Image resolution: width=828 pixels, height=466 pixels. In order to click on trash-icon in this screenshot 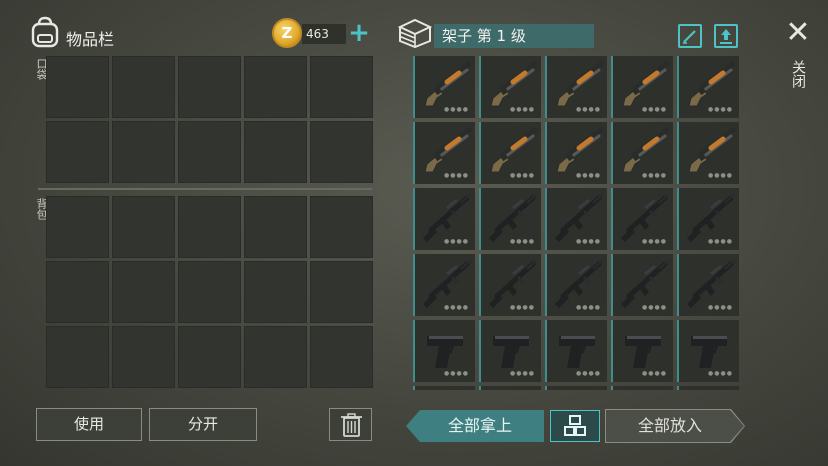, I will do `click(351, 425)`.